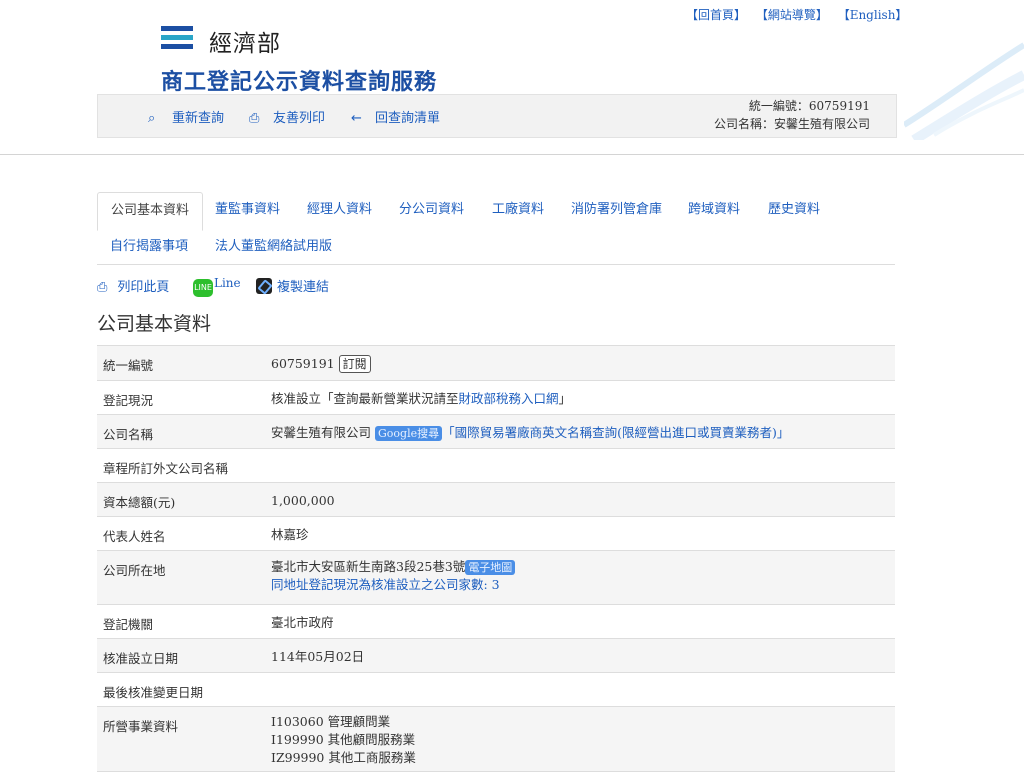  What do you see at coordinates (792, 15) in the screenshot?
I see `sitemap-link: 【網站導覽】` at bounding box center [792, 15].